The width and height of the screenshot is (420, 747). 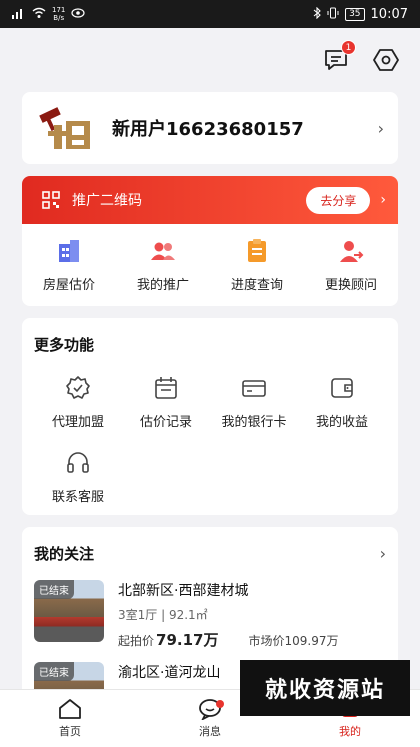 I want to click on quick-actions: 房屋估价 我的推广 进度查询 更换顾问, so click(x=210, y=265).